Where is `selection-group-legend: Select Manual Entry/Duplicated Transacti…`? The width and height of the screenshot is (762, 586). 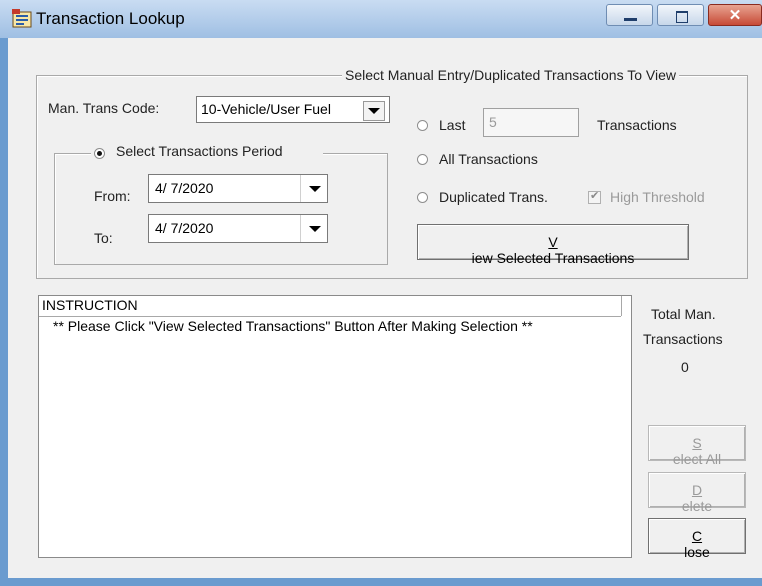
selection-group-legend: Select Manual Entry/Duplicated Transacti… is located at coordinates (510, 75).